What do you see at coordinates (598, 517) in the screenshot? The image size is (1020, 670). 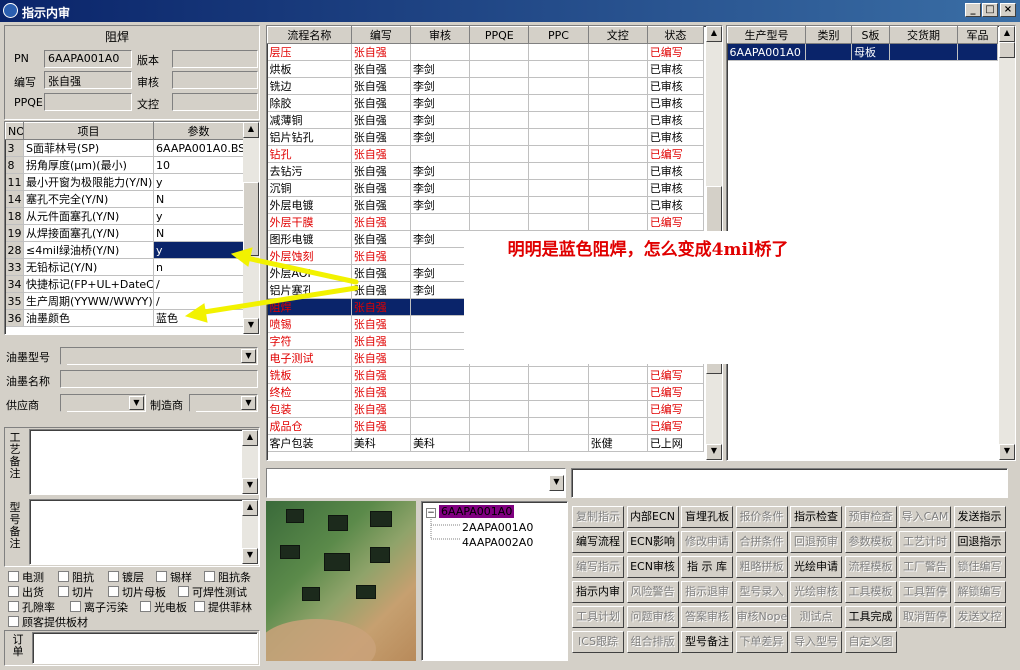 I see `action-button: 复制指示` at bounding box center [598, 517].